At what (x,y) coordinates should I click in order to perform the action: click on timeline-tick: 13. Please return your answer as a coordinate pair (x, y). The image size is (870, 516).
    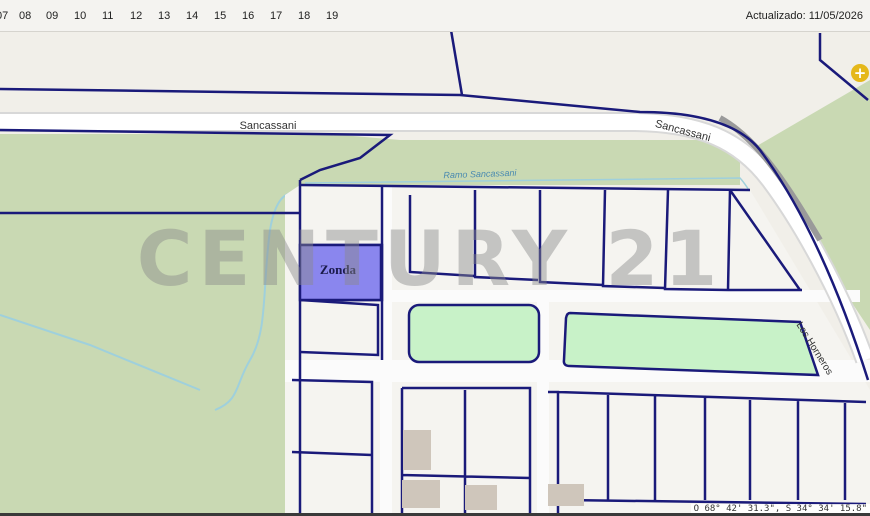
    Looking at the image, I should click on (164, 16).